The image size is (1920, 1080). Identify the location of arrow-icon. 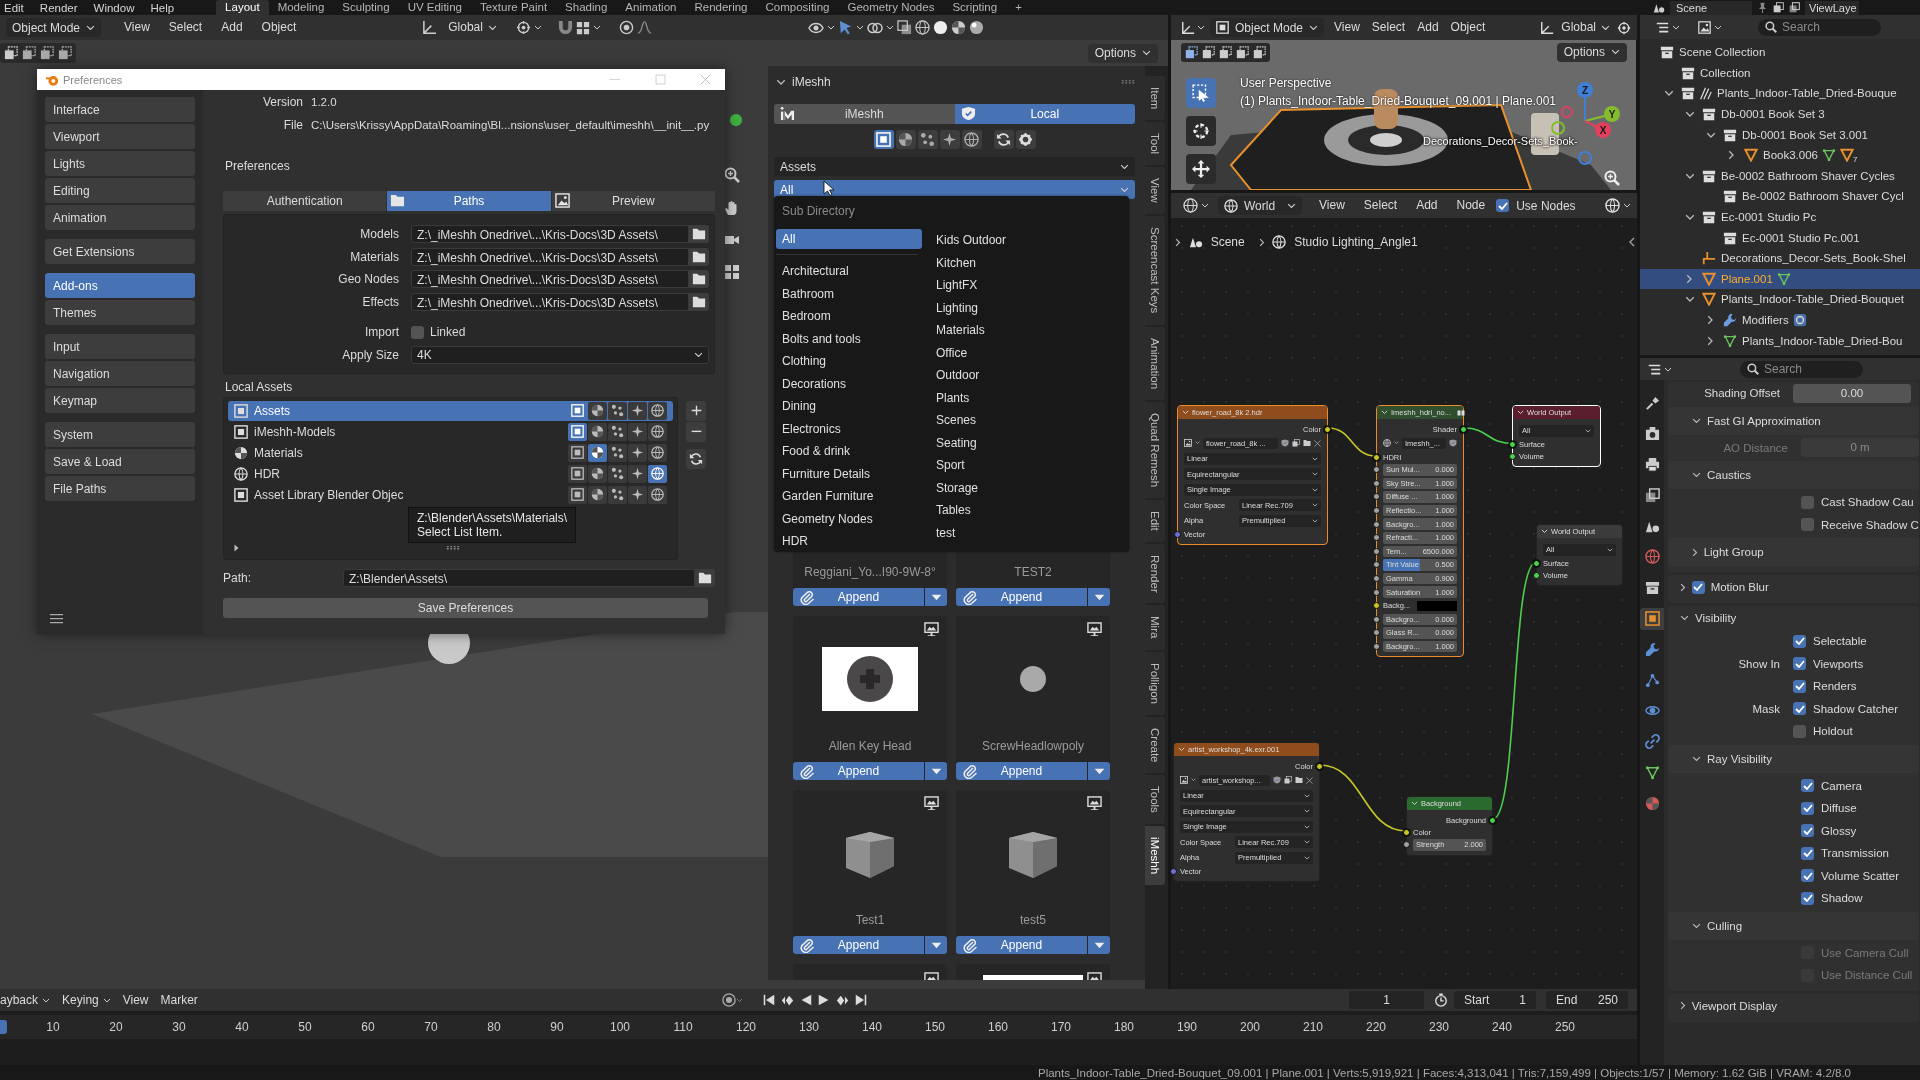
(845, 27).